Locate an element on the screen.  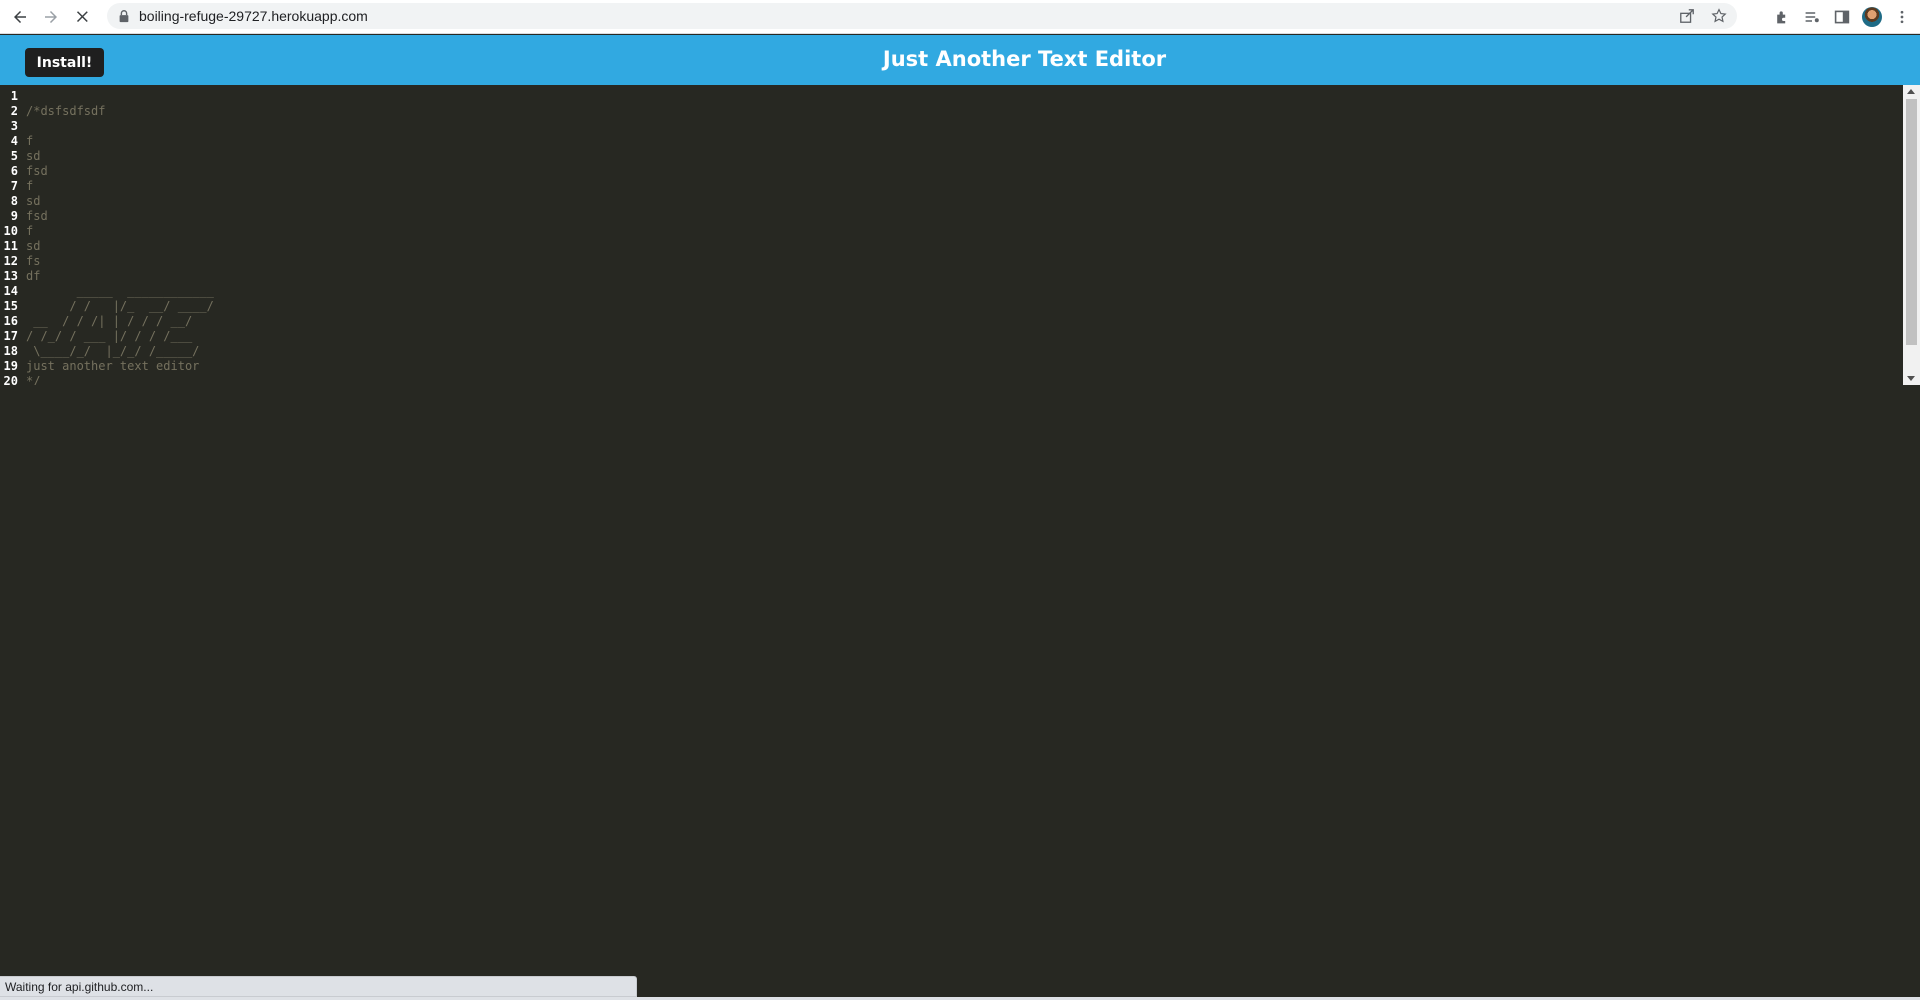
line-number: 15 is located at coordinates (10, 306).